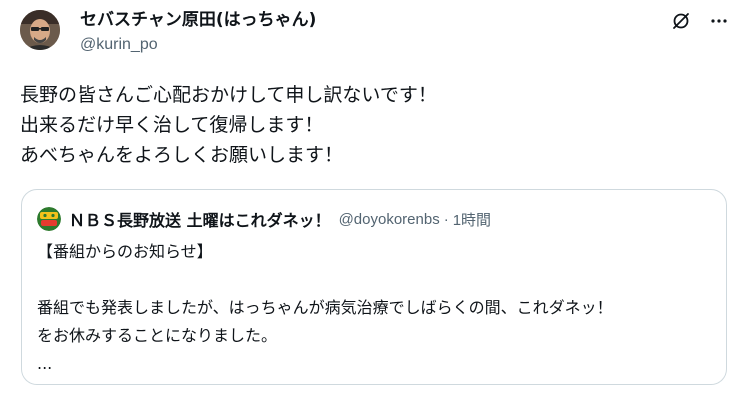  Describe the element at coordinates (389, 219) in the screenshot. I see `quoted-handle: @doyokorenbs` at that location.